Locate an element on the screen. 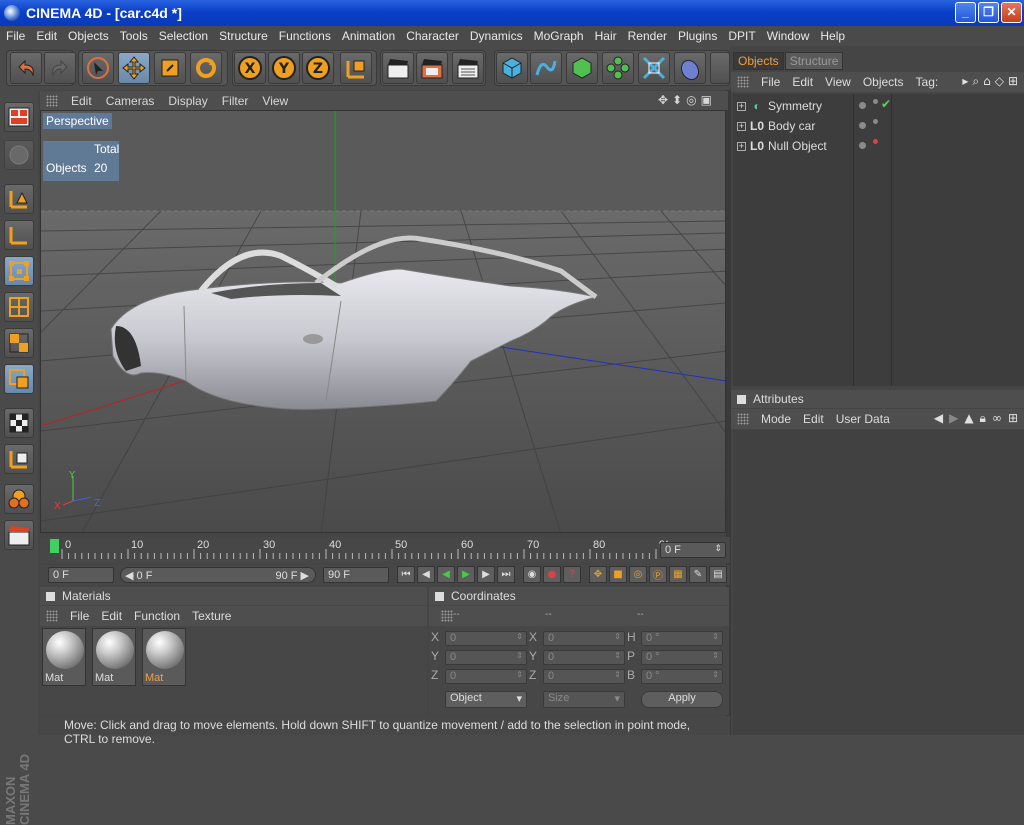  close-button: ✕ is located at coordinates (1011, 12).